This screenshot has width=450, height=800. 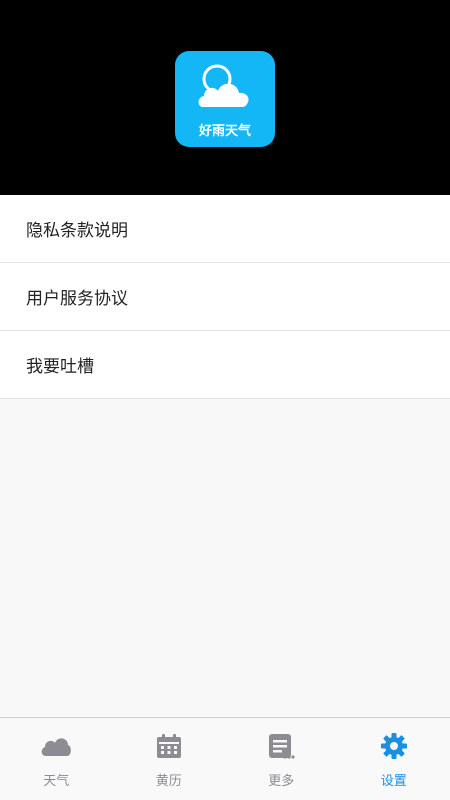 What do you see at coordinates (168, 781) in the screenshot?
I see `tab-label: 黄历` at bounding box center [168, 781].